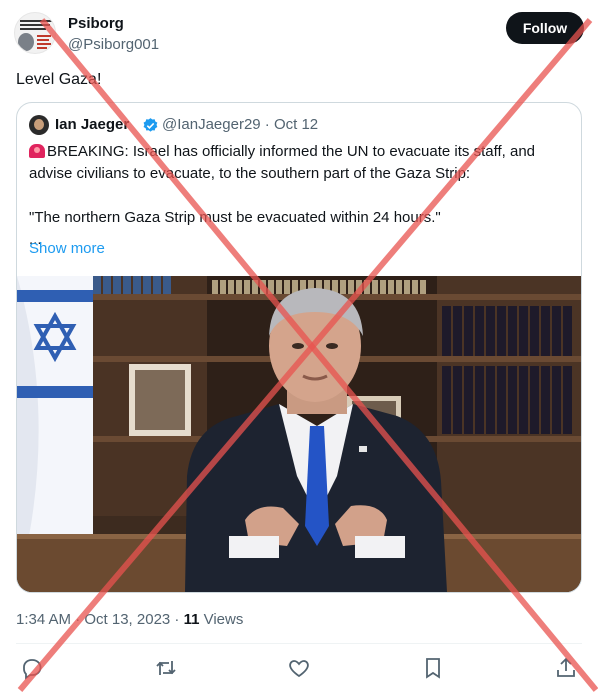 This screenshot has height=693, width=598. I want to click on like-icon, so click(299, 668).